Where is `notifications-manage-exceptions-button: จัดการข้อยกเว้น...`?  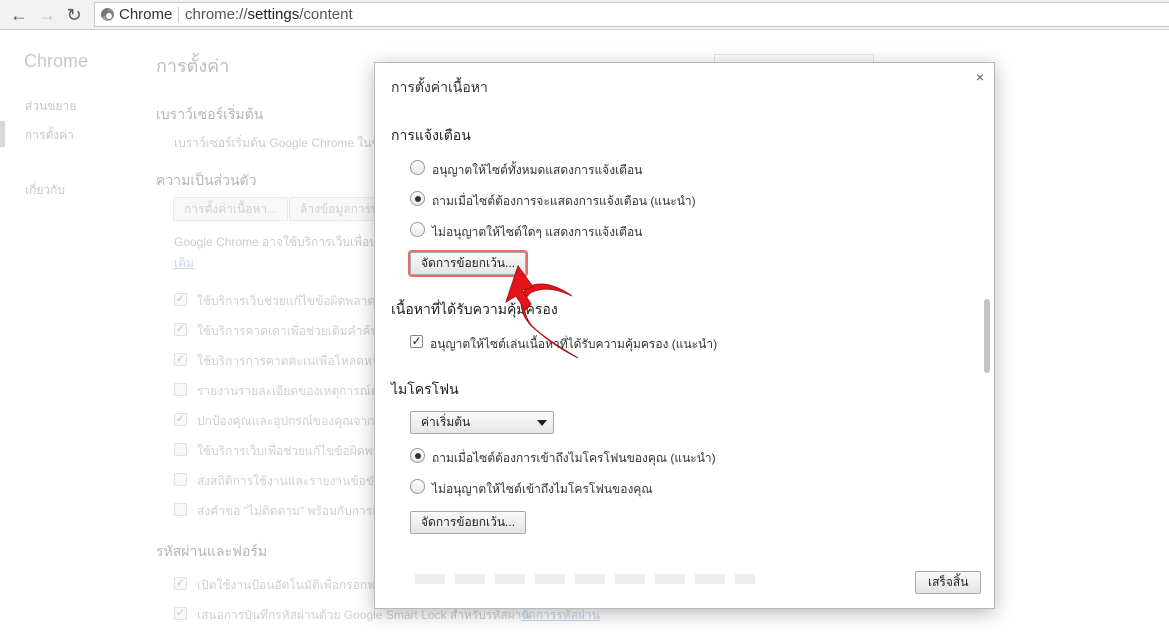 notifications-manage-exceptions-button: จัดการข้อยกเว้น... is located at coordinates (468, 263).